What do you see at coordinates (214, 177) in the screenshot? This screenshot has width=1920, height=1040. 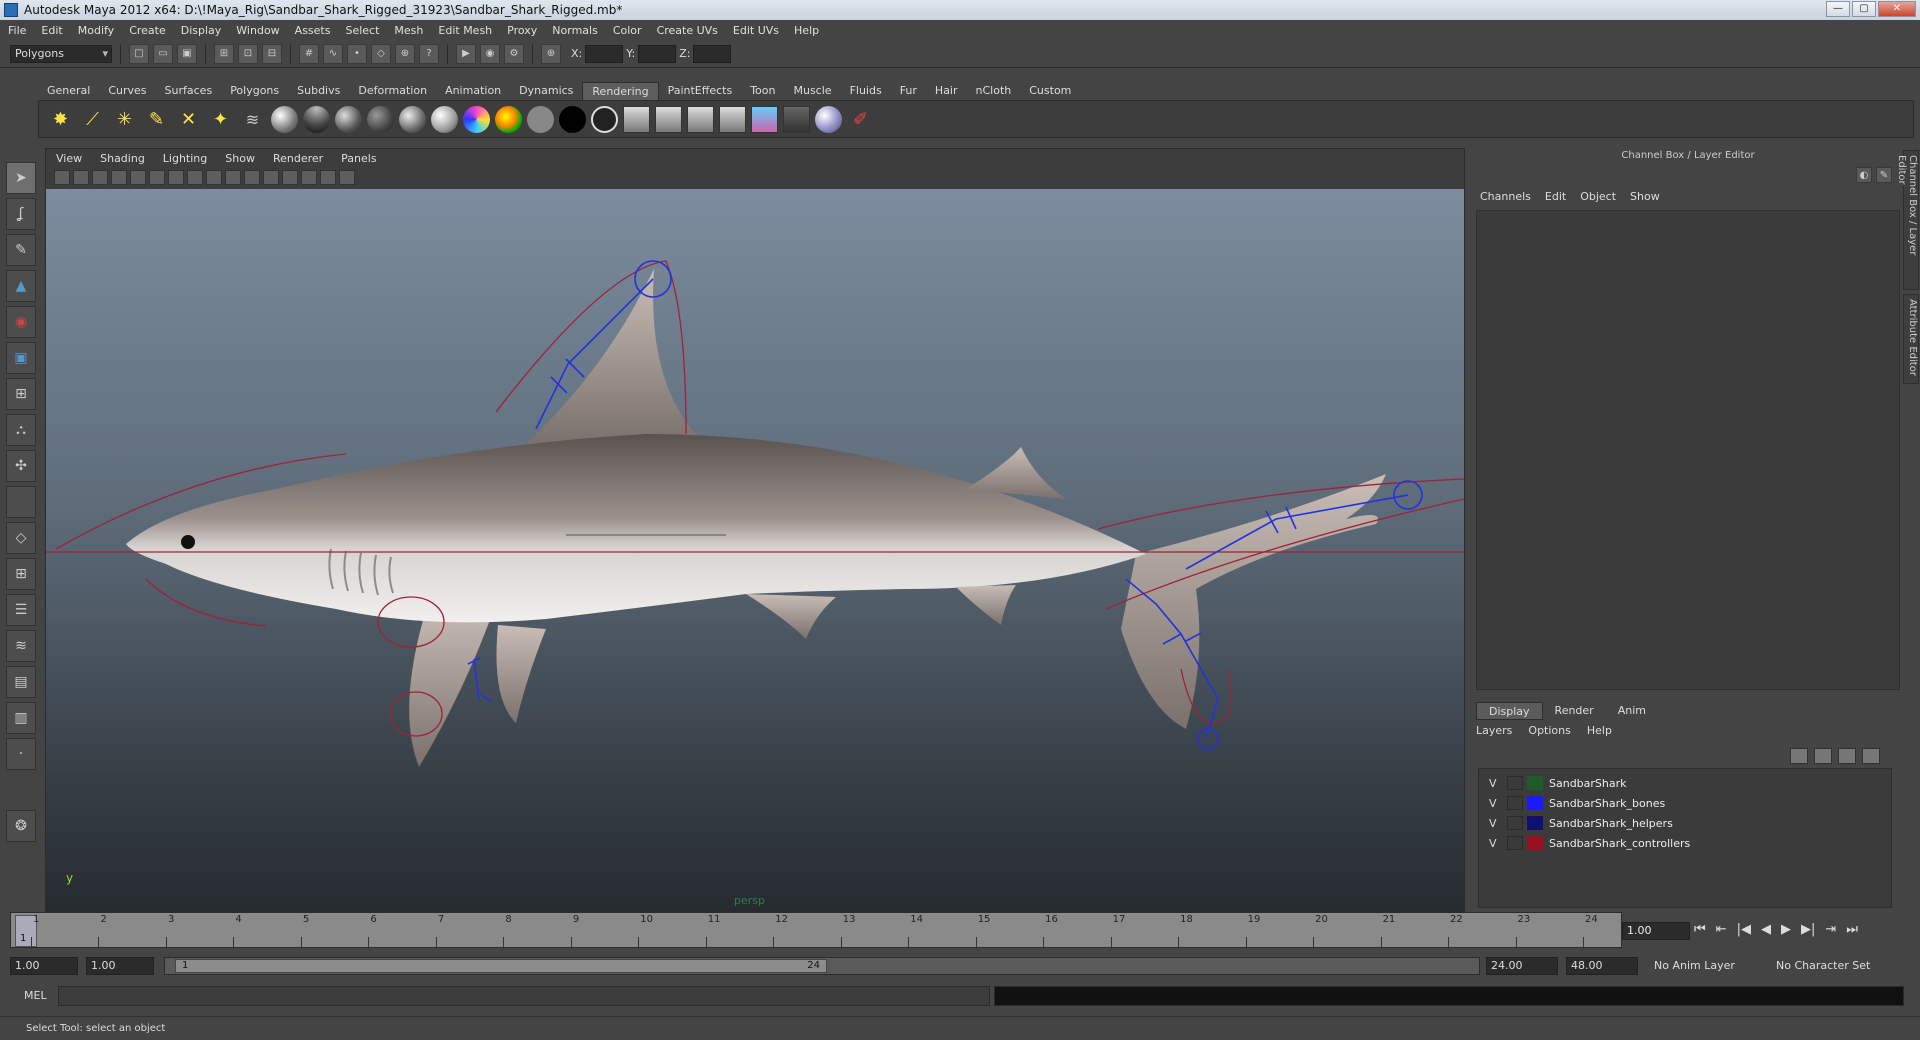 I see `smooth-shade-icon` at bounding box center [214, 177].